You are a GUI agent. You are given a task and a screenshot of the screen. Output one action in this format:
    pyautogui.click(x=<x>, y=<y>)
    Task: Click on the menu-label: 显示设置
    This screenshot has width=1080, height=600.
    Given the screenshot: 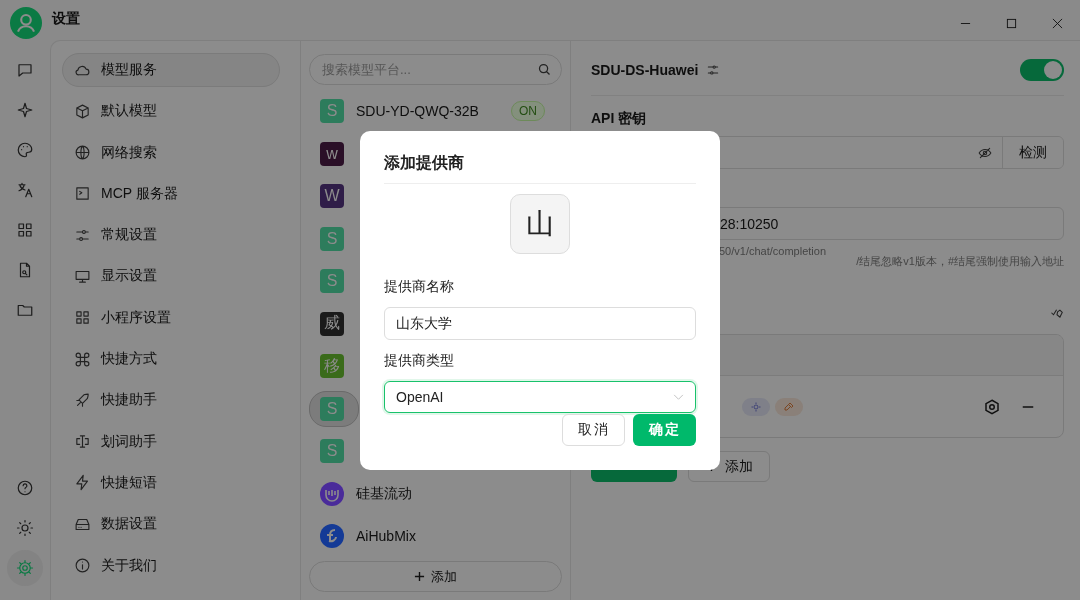 What is the action you would take?
    pyautogui.click(x=129, y=276)
    